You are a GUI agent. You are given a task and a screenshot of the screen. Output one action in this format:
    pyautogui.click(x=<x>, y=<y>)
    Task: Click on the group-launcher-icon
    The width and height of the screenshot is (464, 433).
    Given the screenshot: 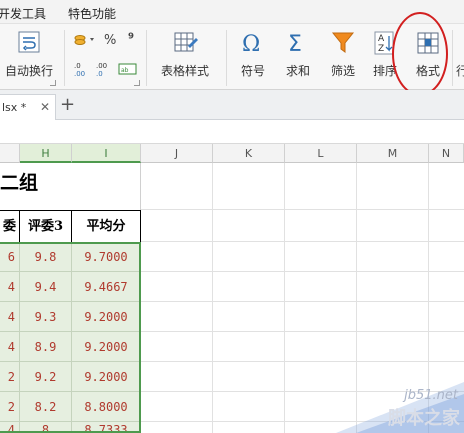 What is the action you would take?
    pyautogui.click(x=53, y=83)
    